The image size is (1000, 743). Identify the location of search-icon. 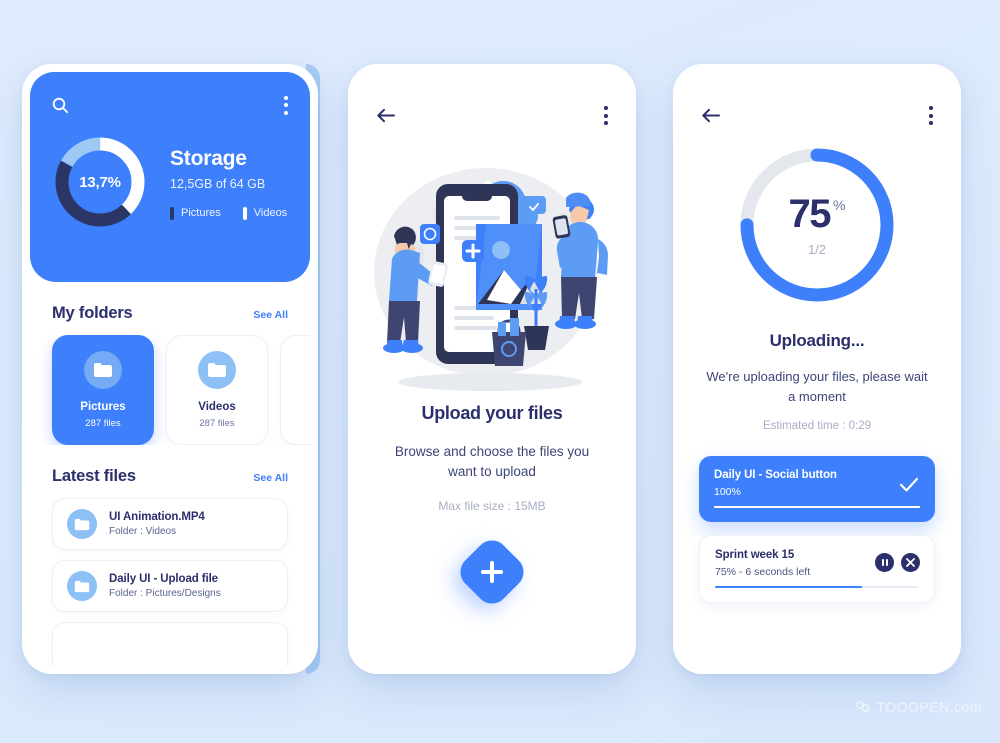
(60, 105).